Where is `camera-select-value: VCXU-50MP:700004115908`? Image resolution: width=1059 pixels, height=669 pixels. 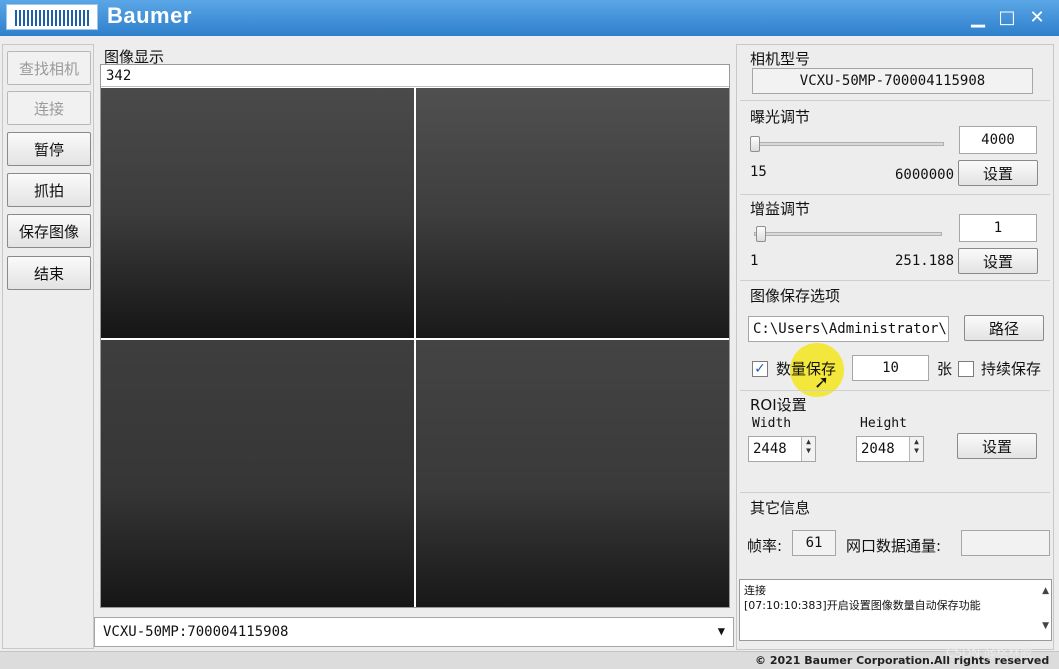 camera-select-value: VCXU-50MP:700004115908 is located at coordinates (196, 632).